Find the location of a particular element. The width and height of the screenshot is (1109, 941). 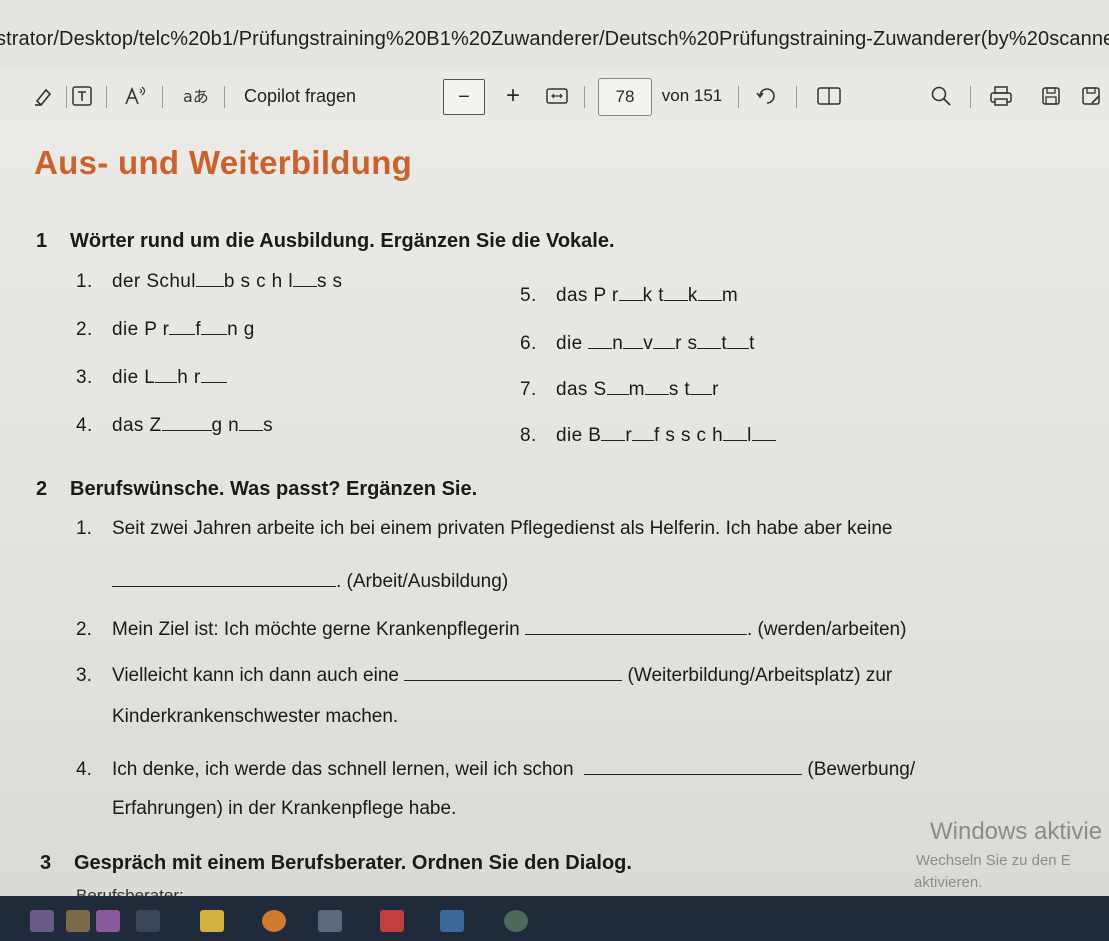

ex3-berufsberater-label: Berufsberater: is located at coordinates (130, 891).